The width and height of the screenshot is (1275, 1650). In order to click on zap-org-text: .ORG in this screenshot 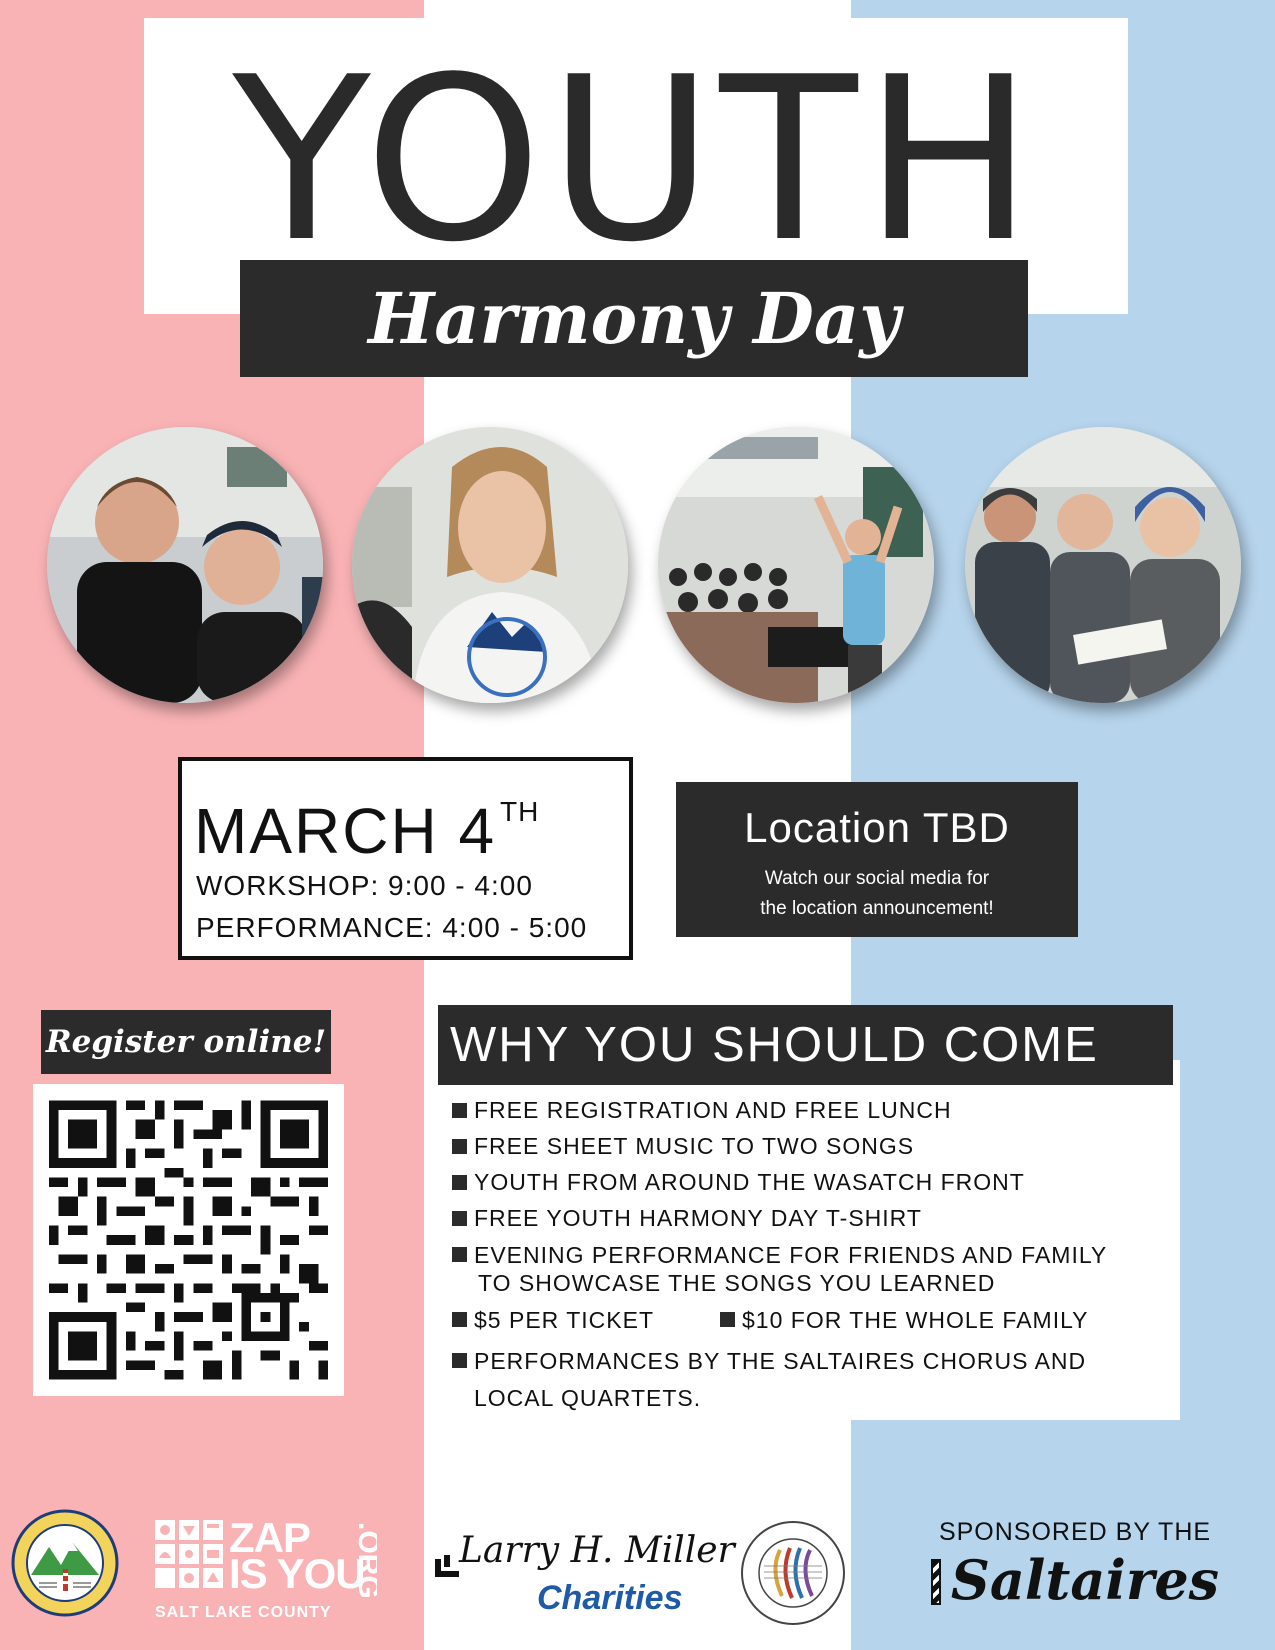, I will do `click(364, 1560)`.